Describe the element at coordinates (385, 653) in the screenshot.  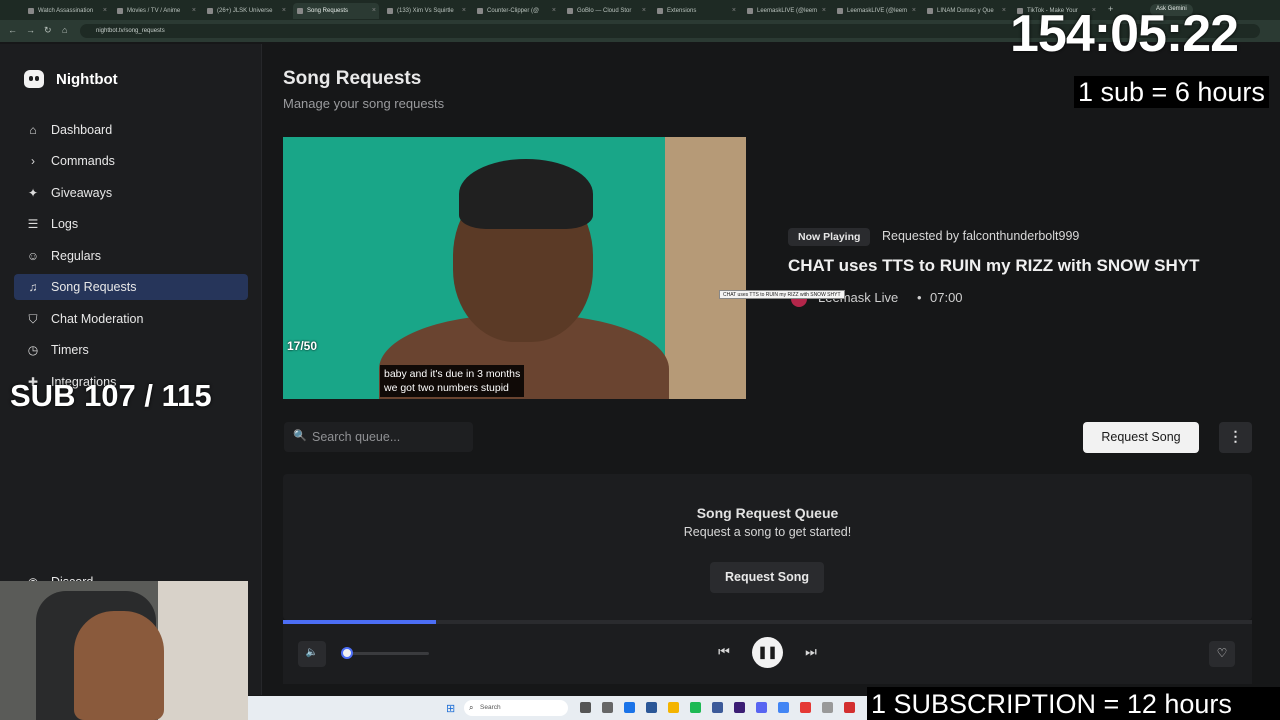
I see `volume-slider` at that location.